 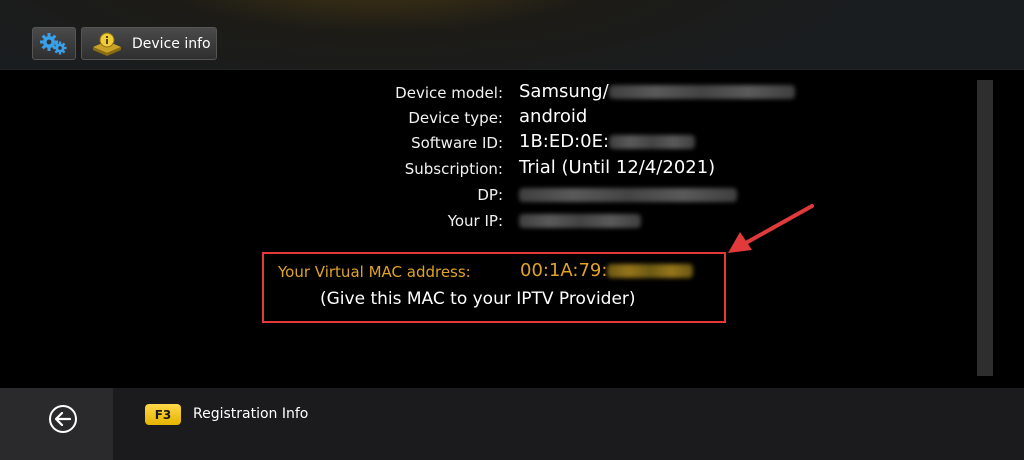 I want to click on dp-value, so click(x=628, y=194).